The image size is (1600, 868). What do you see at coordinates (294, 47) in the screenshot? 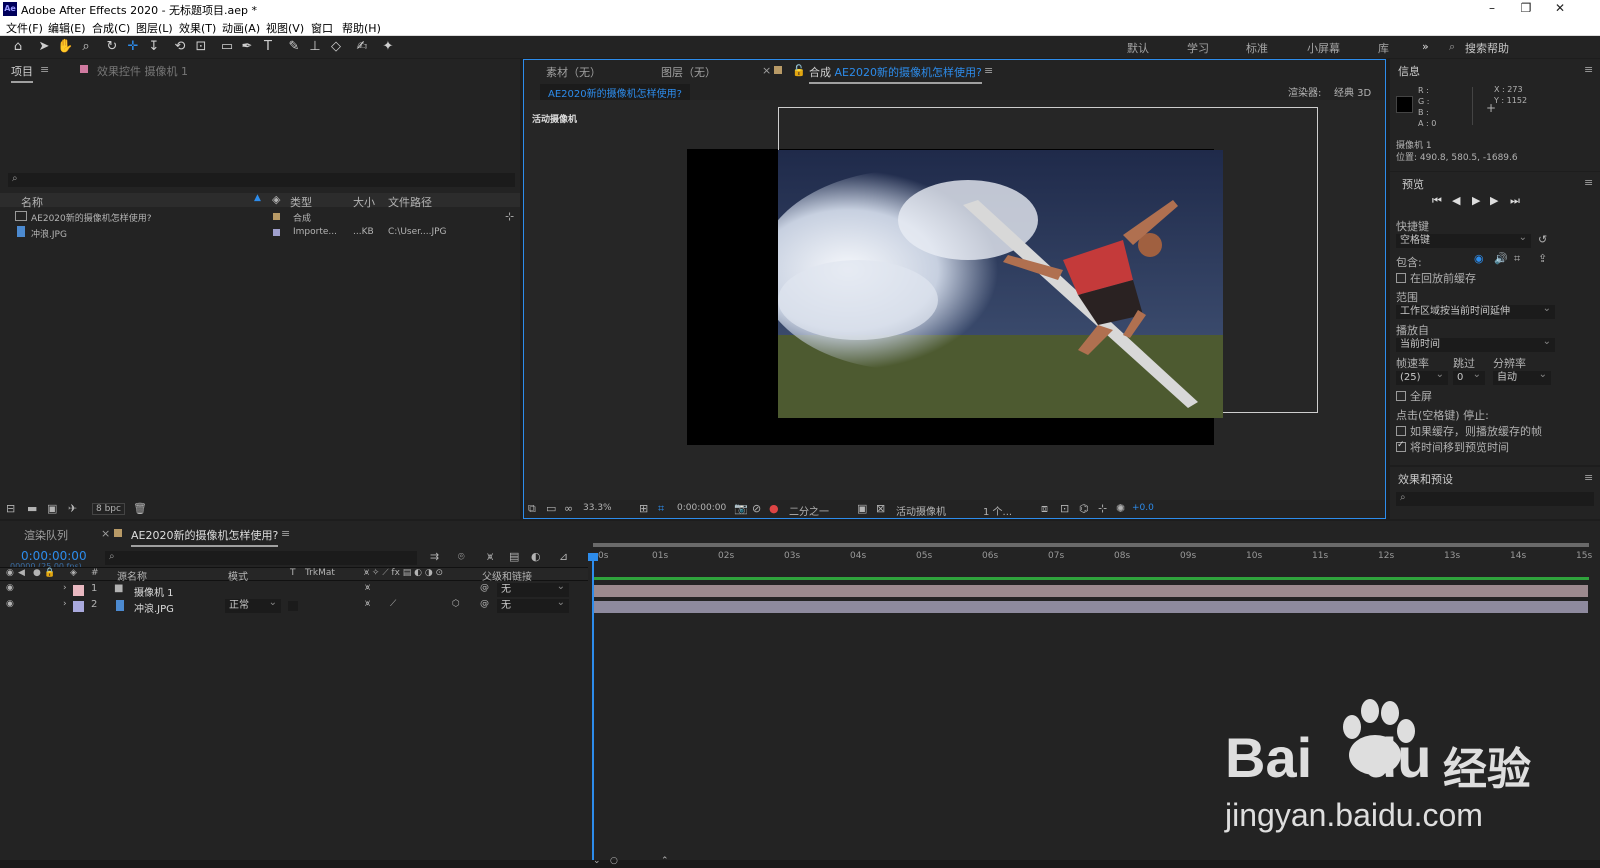
I see `brush-tool-icon: ✎` at bounding box center [294, 47].